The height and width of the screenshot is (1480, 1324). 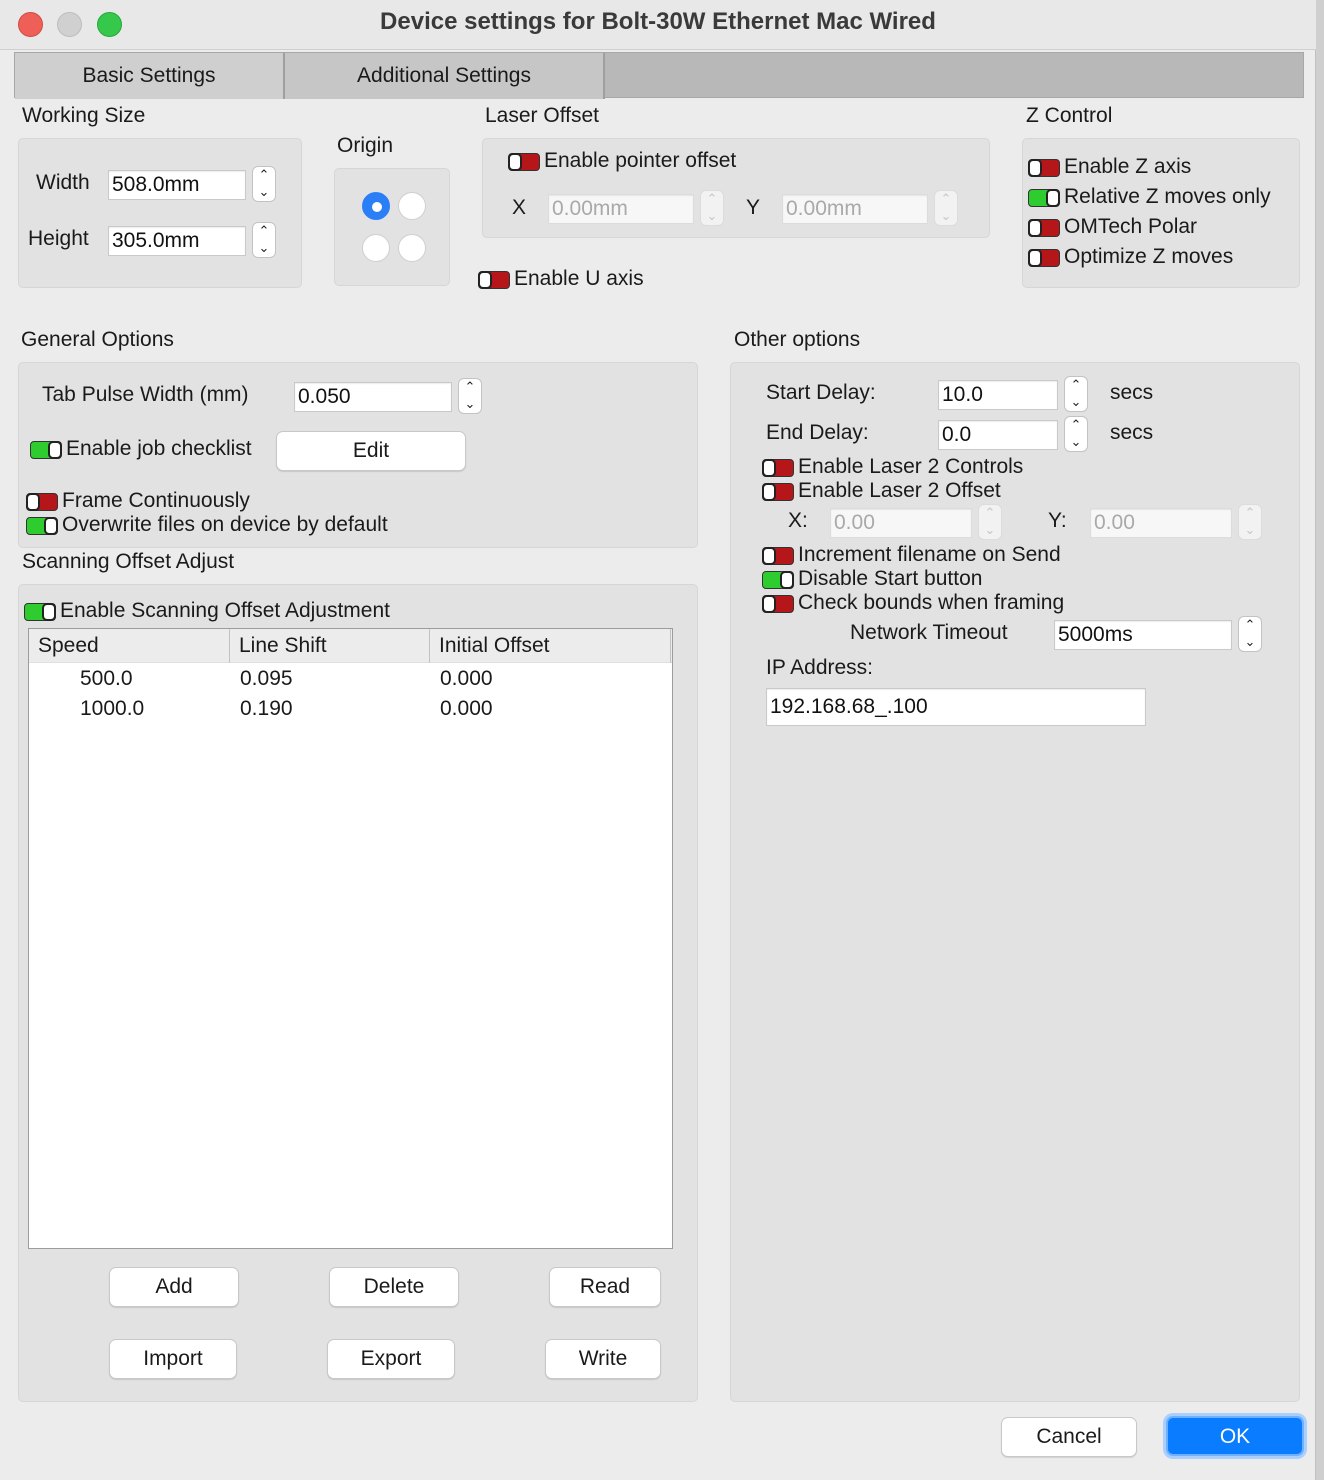 What do you see at coordinates (58, 238) in the screenshot?
I see `height-label: Height` at bounding box center [58, 238].